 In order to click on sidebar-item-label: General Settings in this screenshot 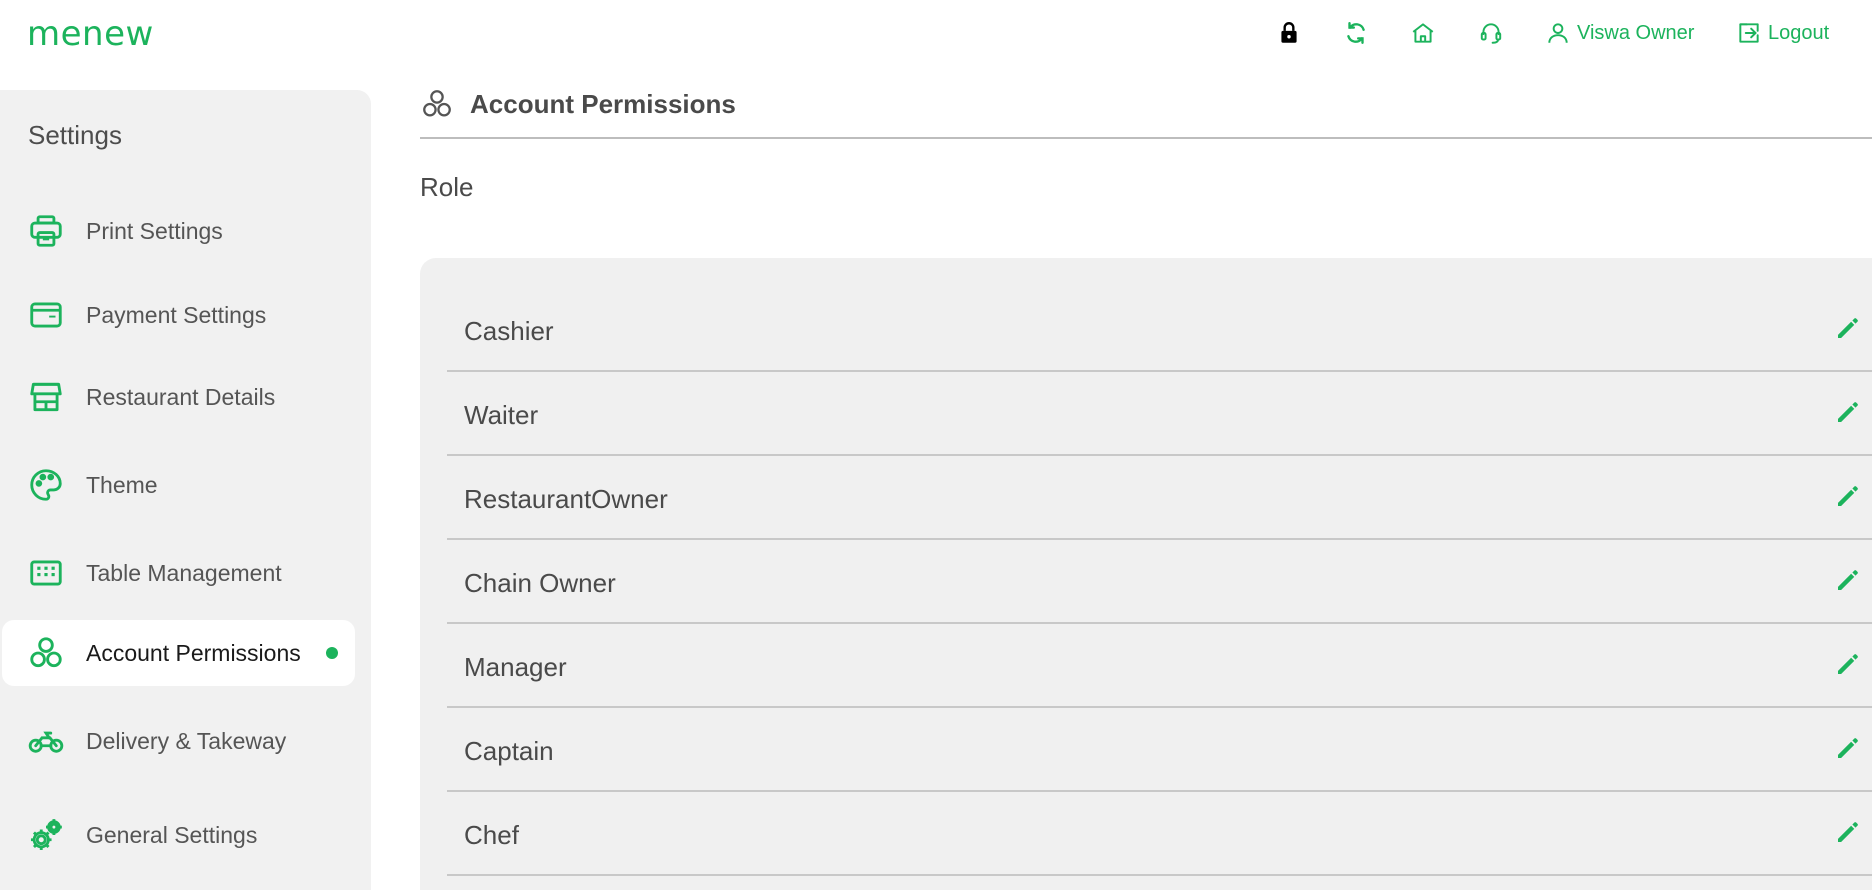, I will do `click(172, 834)`.